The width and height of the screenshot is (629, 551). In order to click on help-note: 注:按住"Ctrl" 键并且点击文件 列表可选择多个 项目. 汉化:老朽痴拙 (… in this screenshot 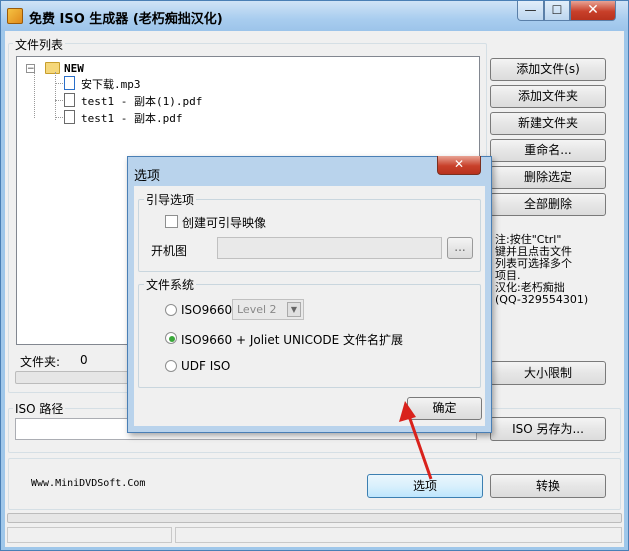, I will do `click(555, 270)`.